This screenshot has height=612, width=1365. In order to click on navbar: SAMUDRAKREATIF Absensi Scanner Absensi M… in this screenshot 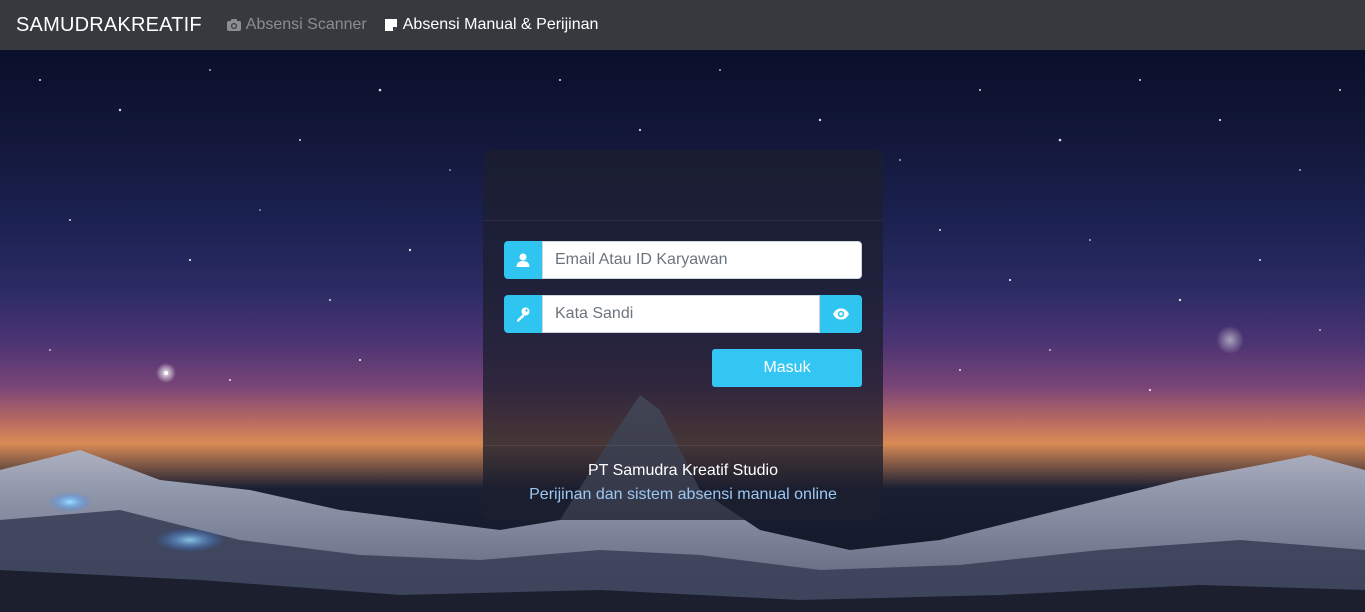, I will do `click(682, 25)`.